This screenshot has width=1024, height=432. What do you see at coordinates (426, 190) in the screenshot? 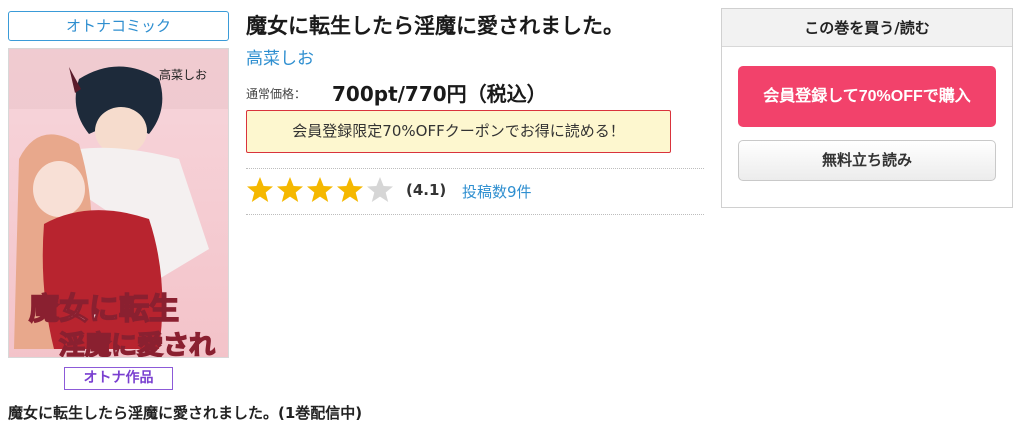
I see `rating-score: (4.1)` at bounding box center [426, 190].